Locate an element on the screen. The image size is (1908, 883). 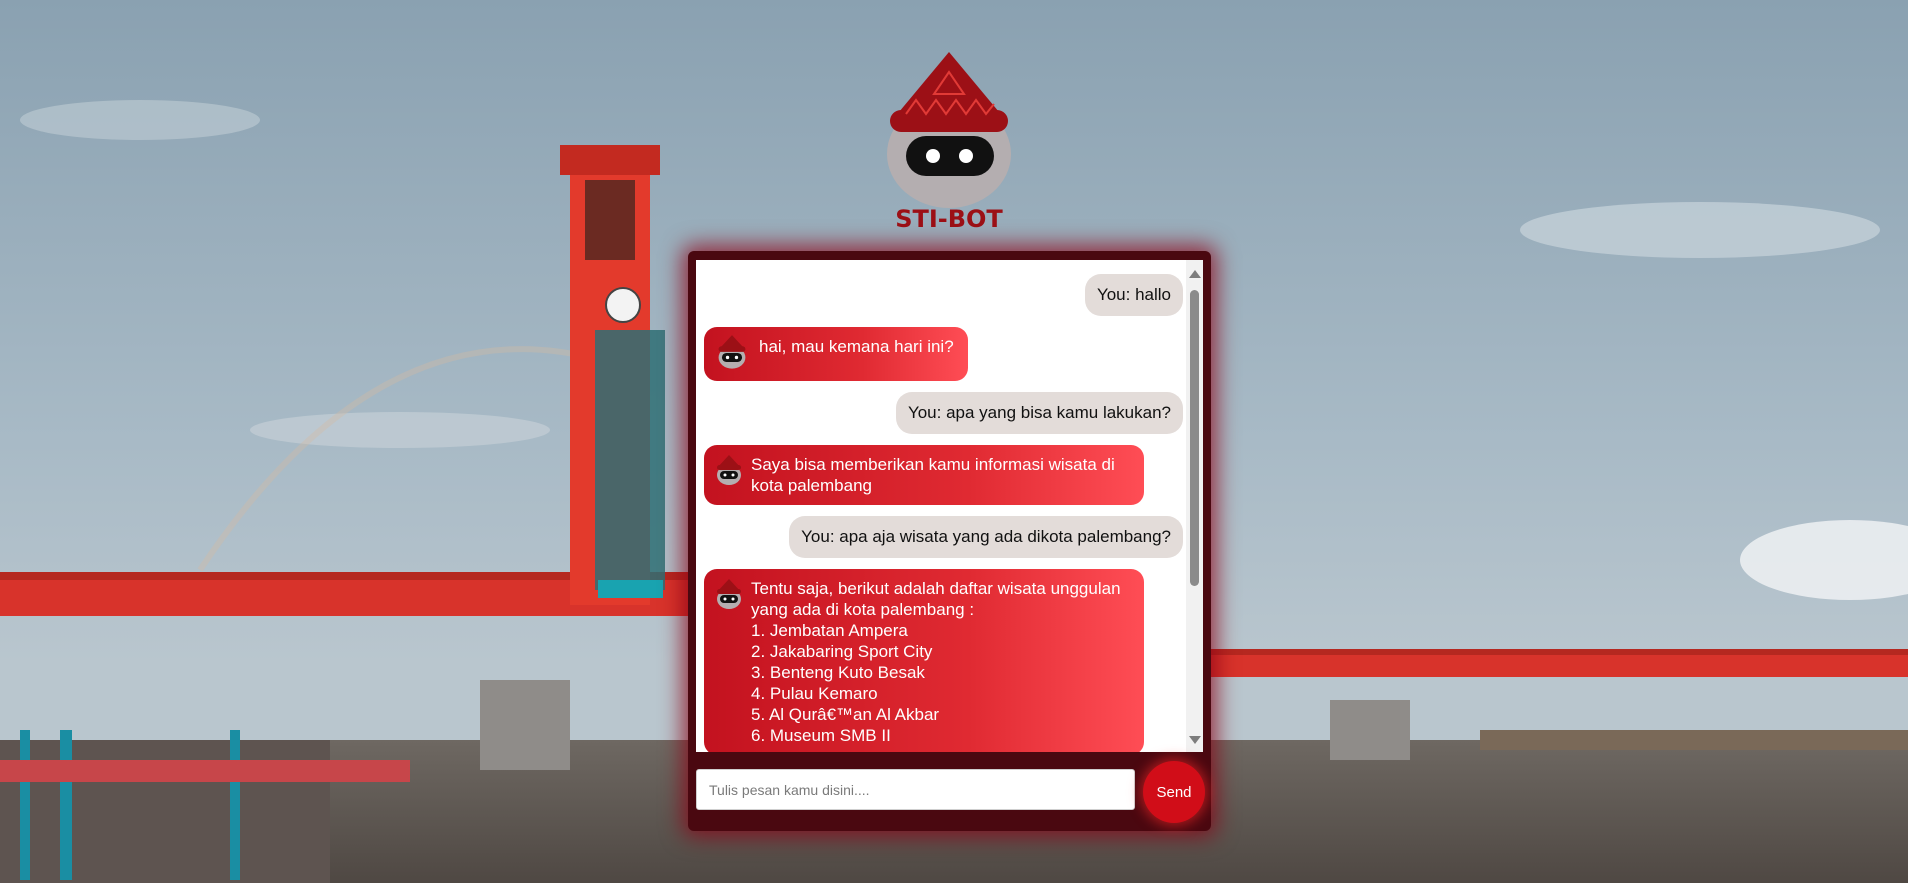
bot-message: hai, mau kemana hari ini? is located at coordinates (943, 354).